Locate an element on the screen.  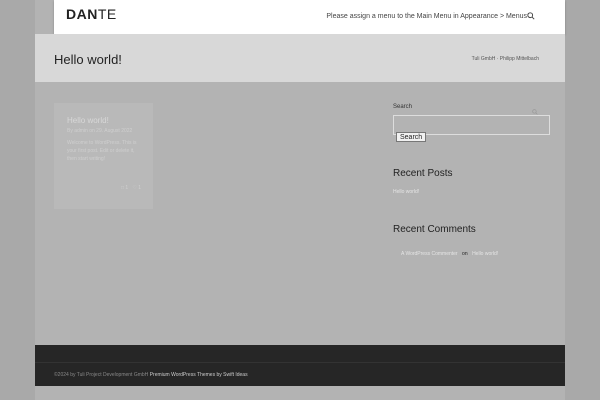
search-widget-label: Search is located at coordinates (403, 107).